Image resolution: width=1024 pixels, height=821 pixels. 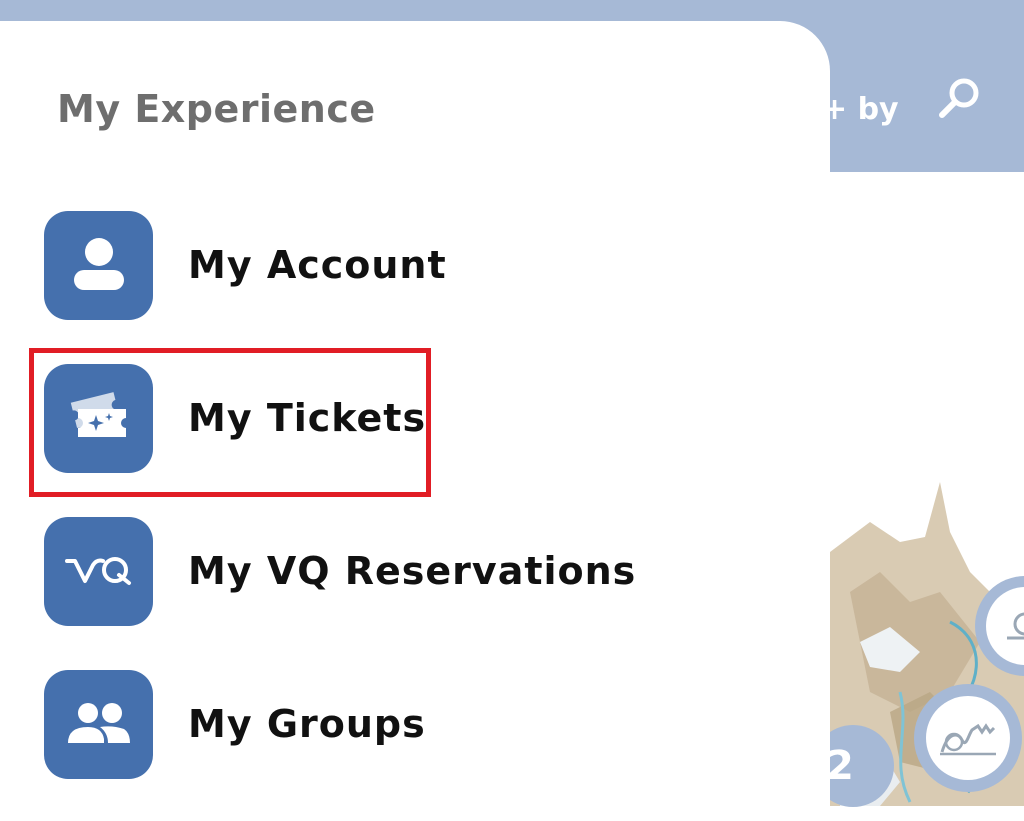 I want to click on menu-item-label: My Tickets, so click(x=307, y=418).